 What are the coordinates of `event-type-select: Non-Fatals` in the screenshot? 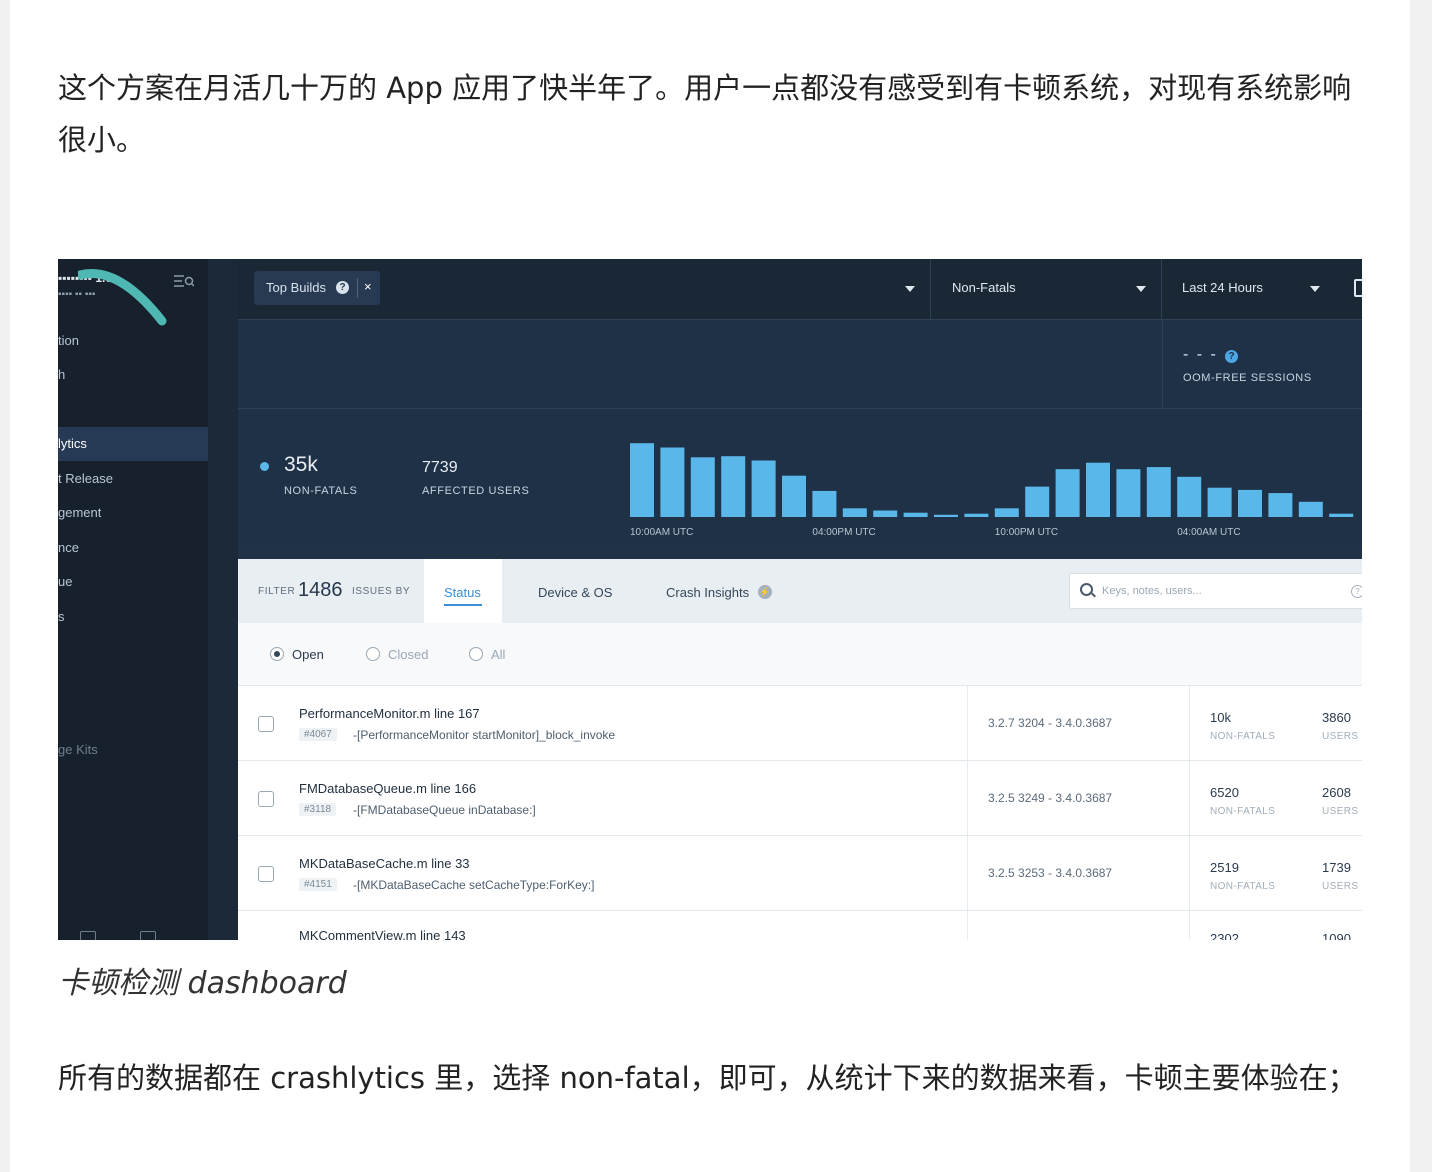 It's located at (984, 287).